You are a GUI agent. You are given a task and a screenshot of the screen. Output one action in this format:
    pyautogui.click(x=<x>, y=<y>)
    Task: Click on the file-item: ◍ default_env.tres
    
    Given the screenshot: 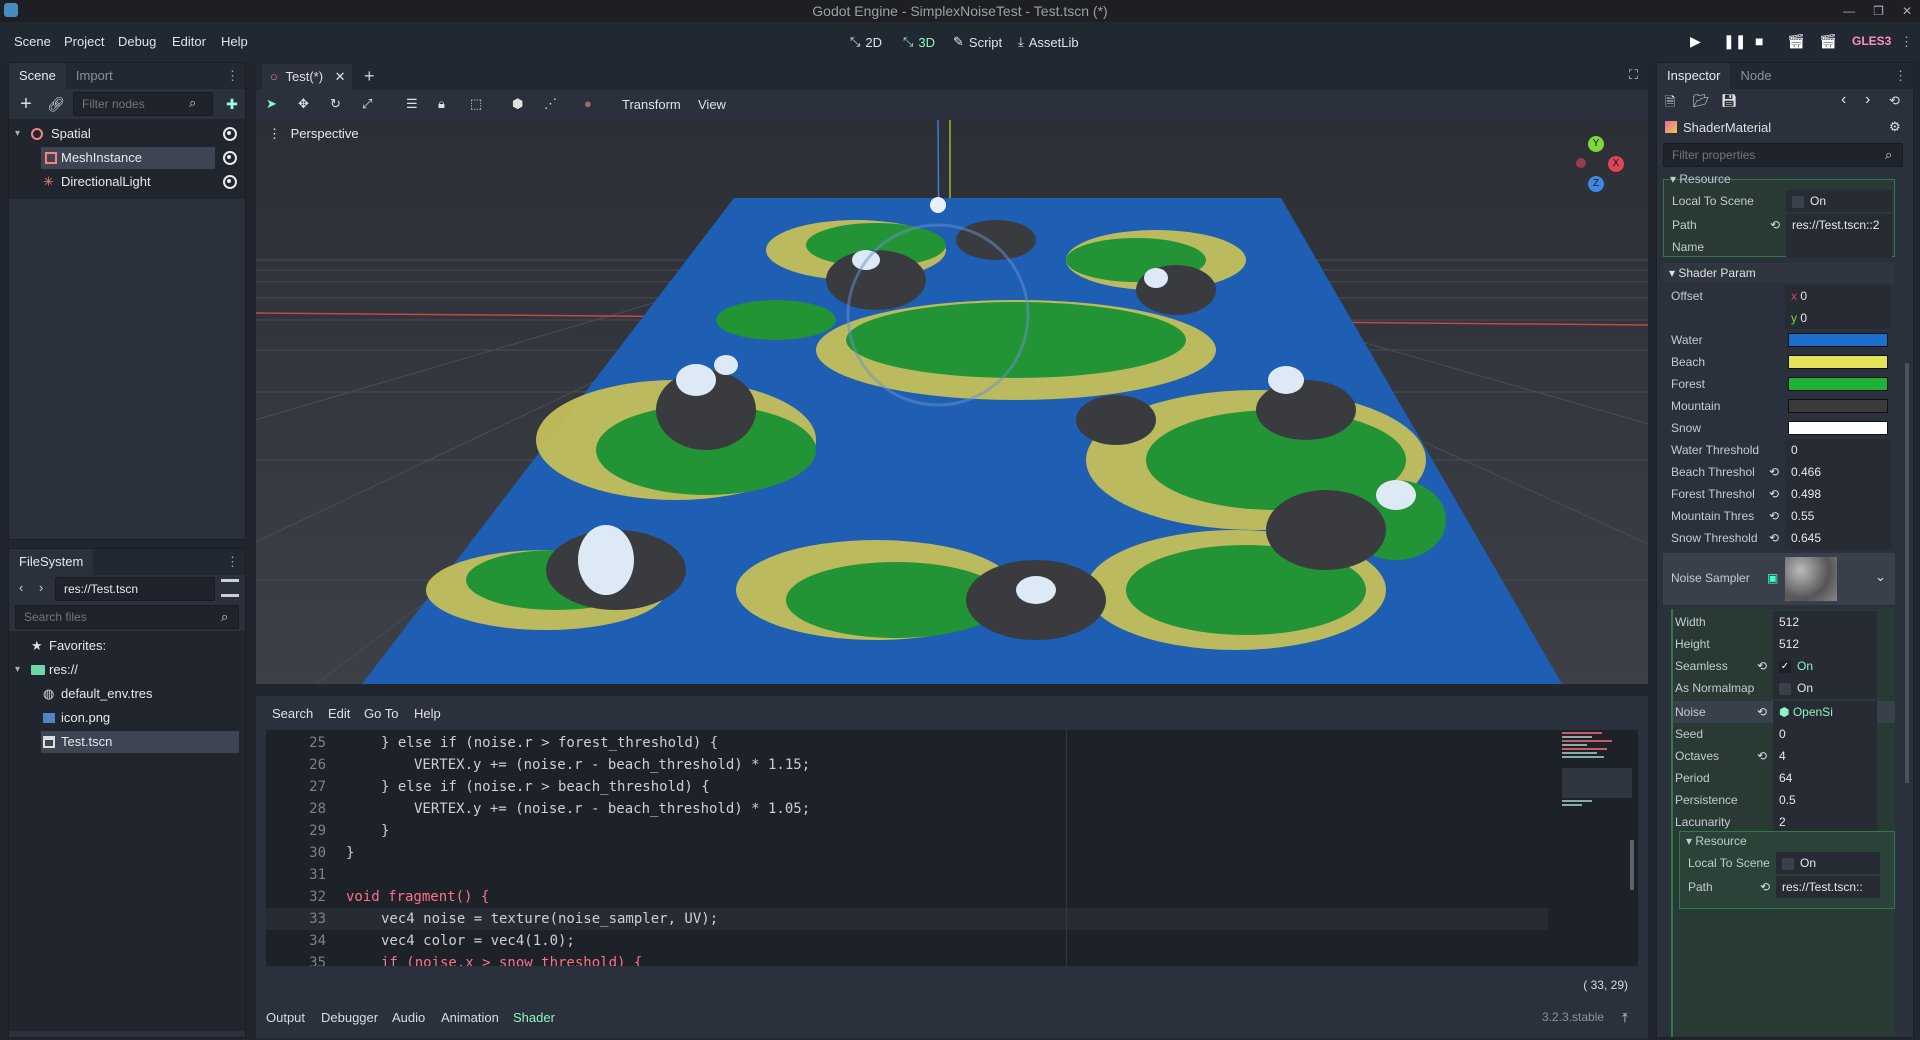 What is the action you would take?
    pyautogui.click(x=127, y=694)
    